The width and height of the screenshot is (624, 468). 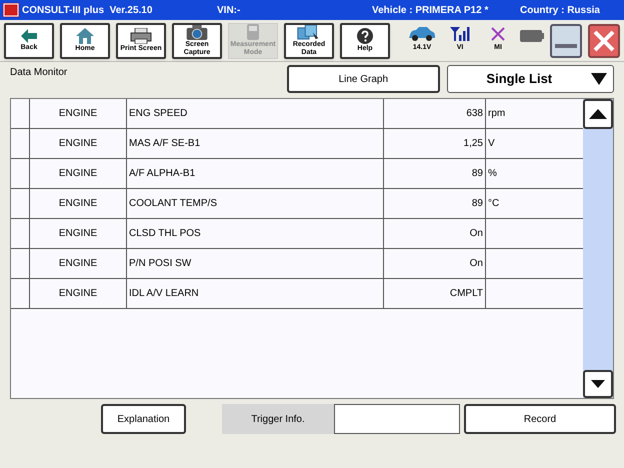 What do you see at coordinates (255, 293) in the screenshot?
I see `item-cell: IDL A/V LEARN` at bounding box center [255, 293].